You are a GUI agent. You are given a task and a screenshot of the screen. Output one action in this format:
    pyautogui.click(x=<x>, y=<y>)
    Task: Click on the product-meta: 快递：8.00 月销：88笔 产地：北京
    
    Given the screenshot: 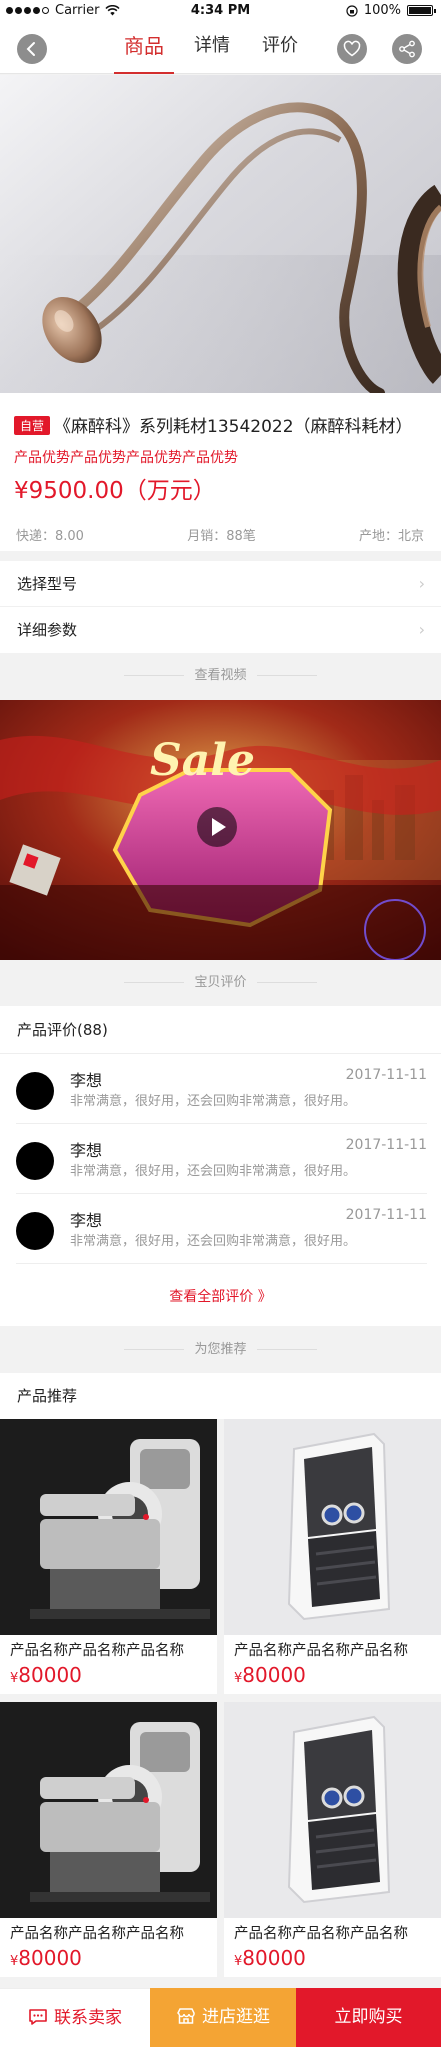 What is the action you would take?
    pyautogui.click(x=220, y=534)
    